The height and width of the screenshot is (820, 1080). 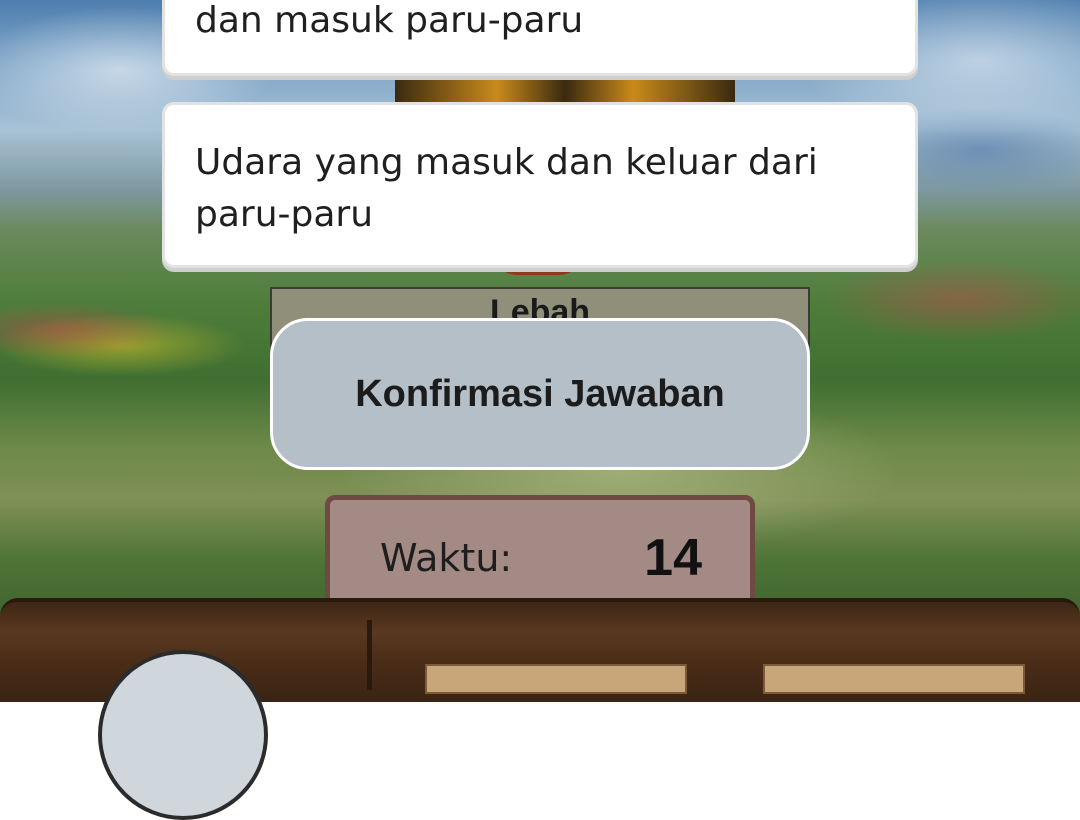 I want to click on player-avatar, so click(x=183, y=735).